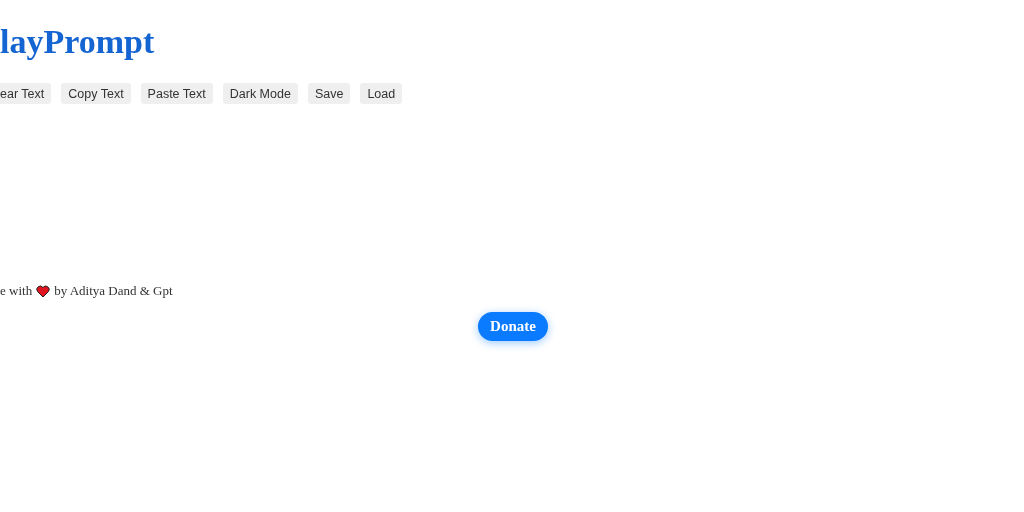  What do you see at coordinates (329, 93) in the screenshot?
I see `toolbar-button: Save` at bounding box center [329, 93].